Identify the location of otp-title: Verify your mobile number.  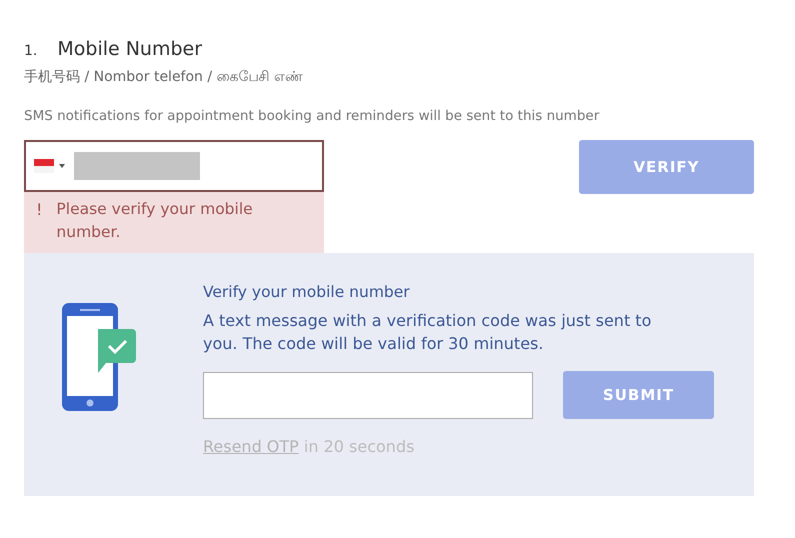
(307, 292).